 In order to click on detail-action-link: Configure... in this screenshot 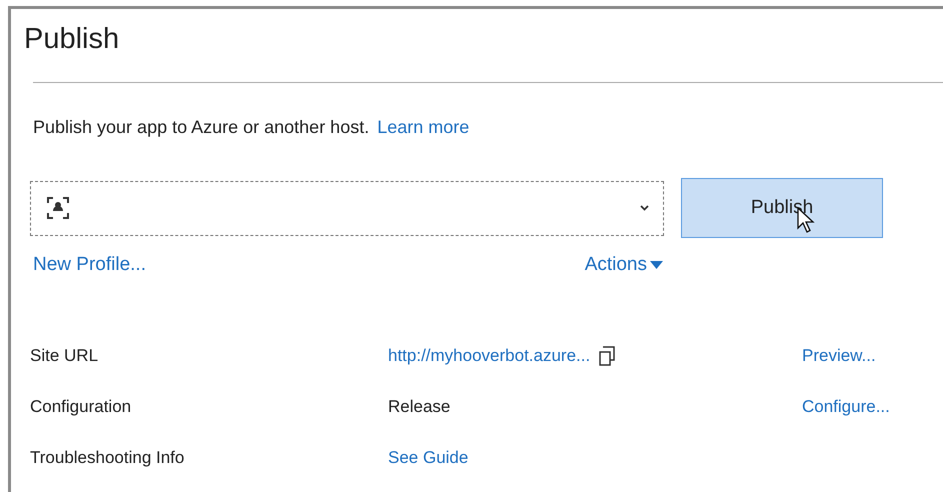, I will do `click(872, 407)`.